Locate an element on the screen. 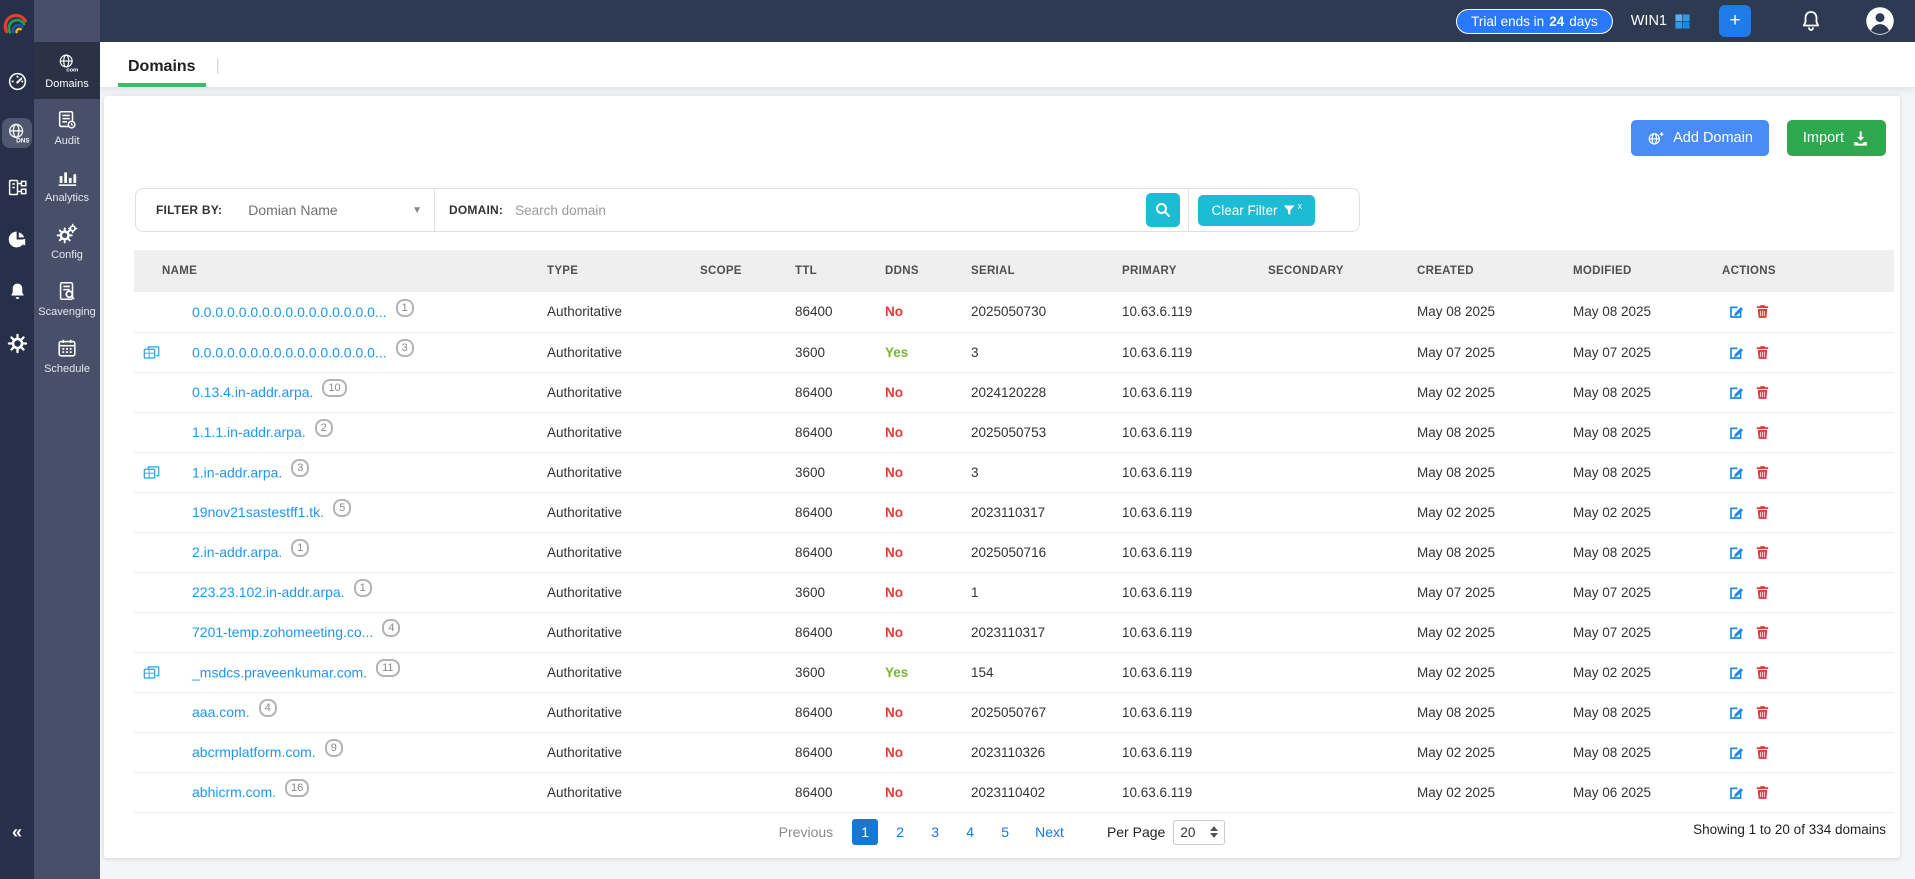 This screenshot has height=879, width=1915. domain-link: 0.13.4.in-addr.arpa. is located at coordinates (252, 392).